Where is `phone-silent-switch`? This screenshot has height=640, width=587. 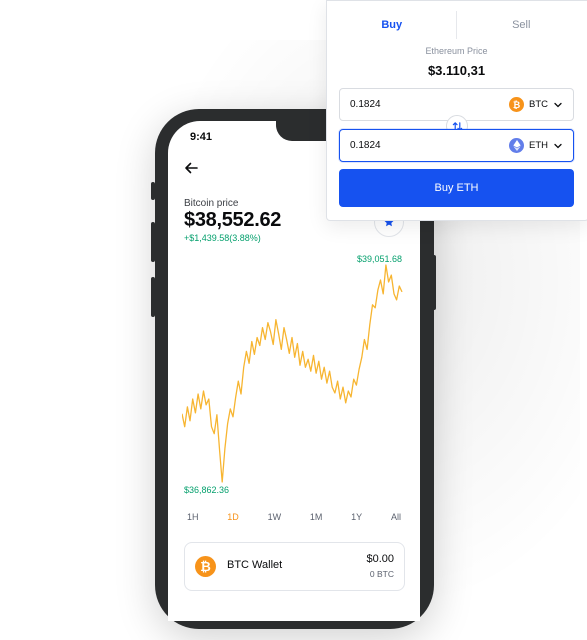 phone-silent-switch is located at coordinates (153, 191).